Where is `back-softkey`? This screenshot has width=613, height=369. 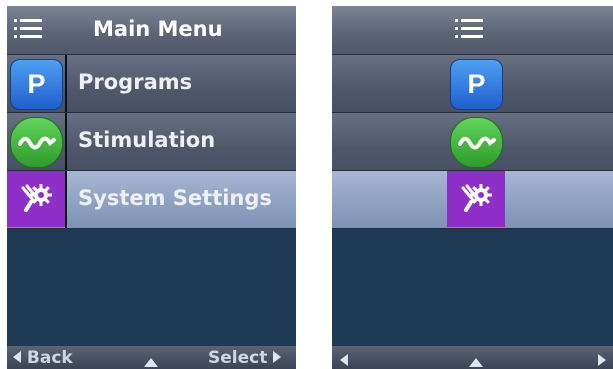 back-softkey is located at coordinates (344, 360).